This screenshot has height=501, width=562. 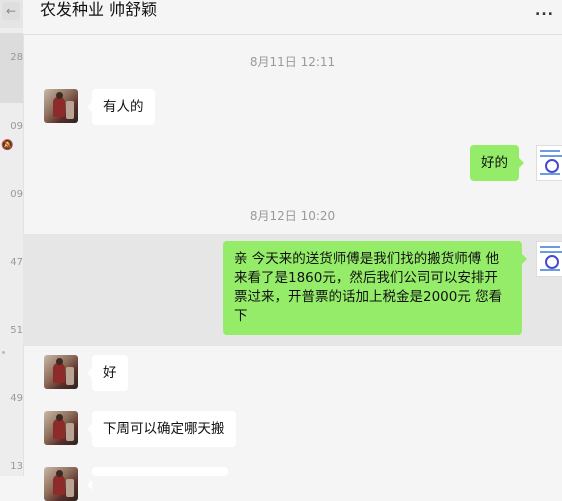 What do you see at coordinates (157, 478) in the screenshot?
I see `incoming-message-clipped` at bounding box center [157, 478].